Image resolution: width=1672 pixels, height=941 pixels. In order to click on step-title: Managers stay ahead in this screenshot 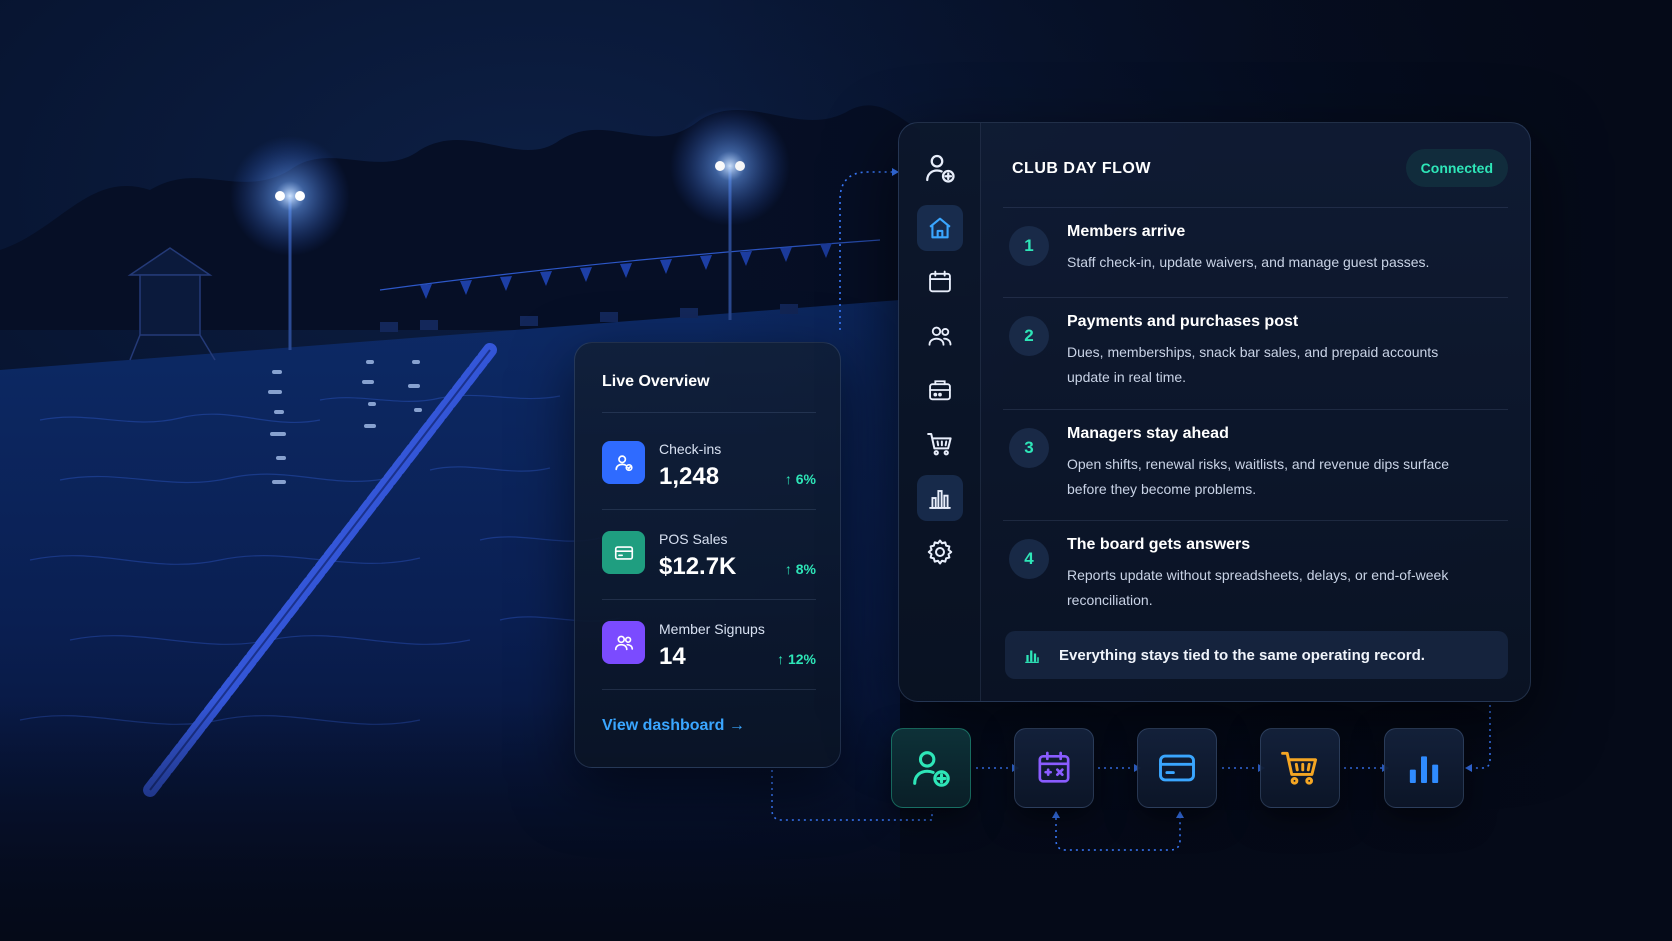, I will do `click(1148, 433)`.